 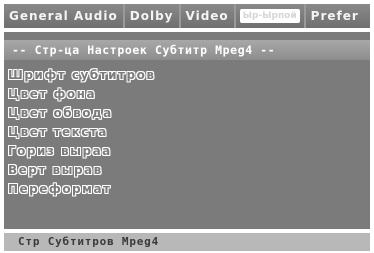 What do you see at coordinates (187, 242) in the screenshot?
I see `status-bar: Стр Субтитров Mpeg4` at bounding box center [187, 242].